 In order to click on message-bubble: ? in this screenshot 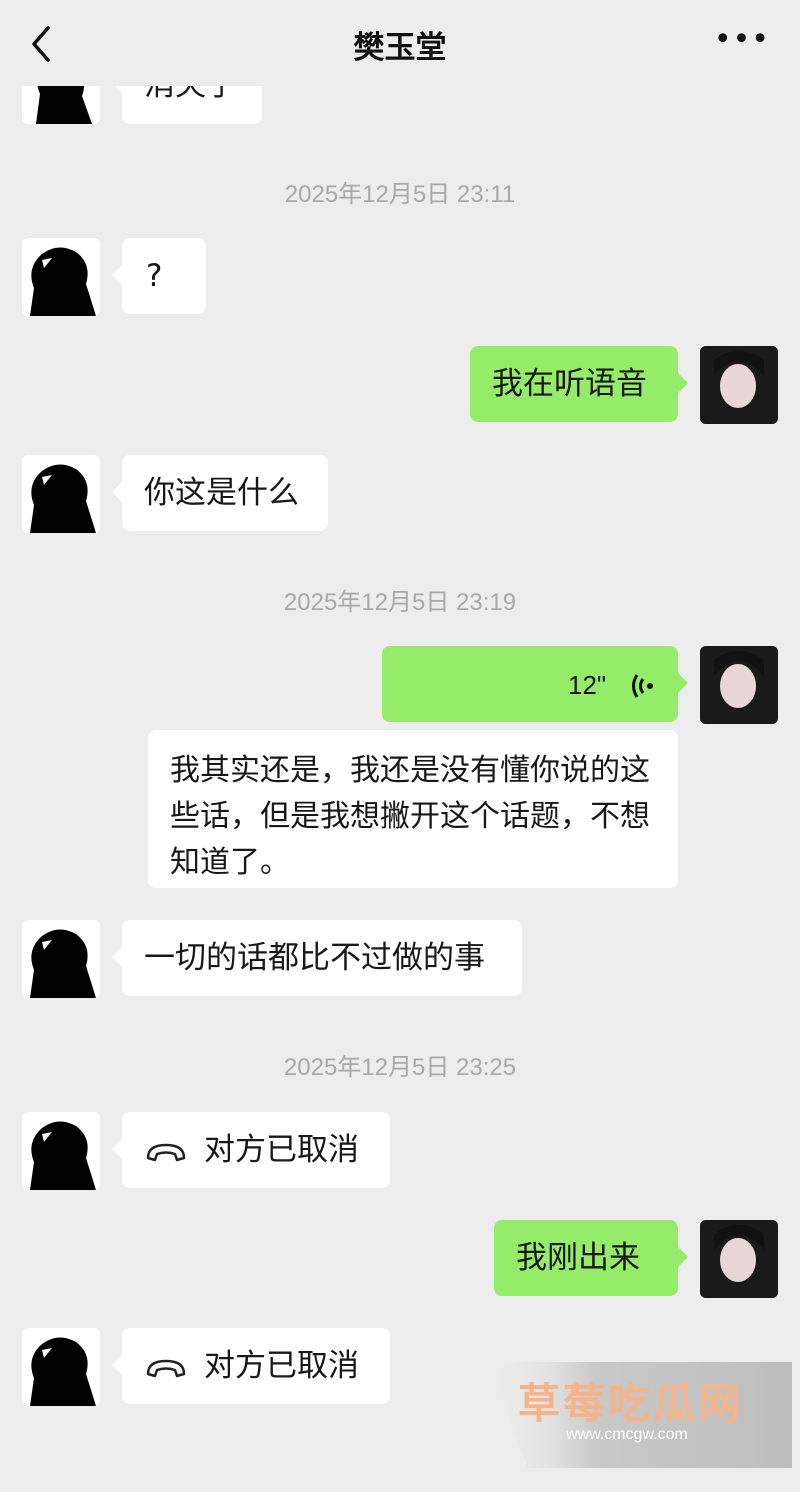, I will do `click(159, 276)`.